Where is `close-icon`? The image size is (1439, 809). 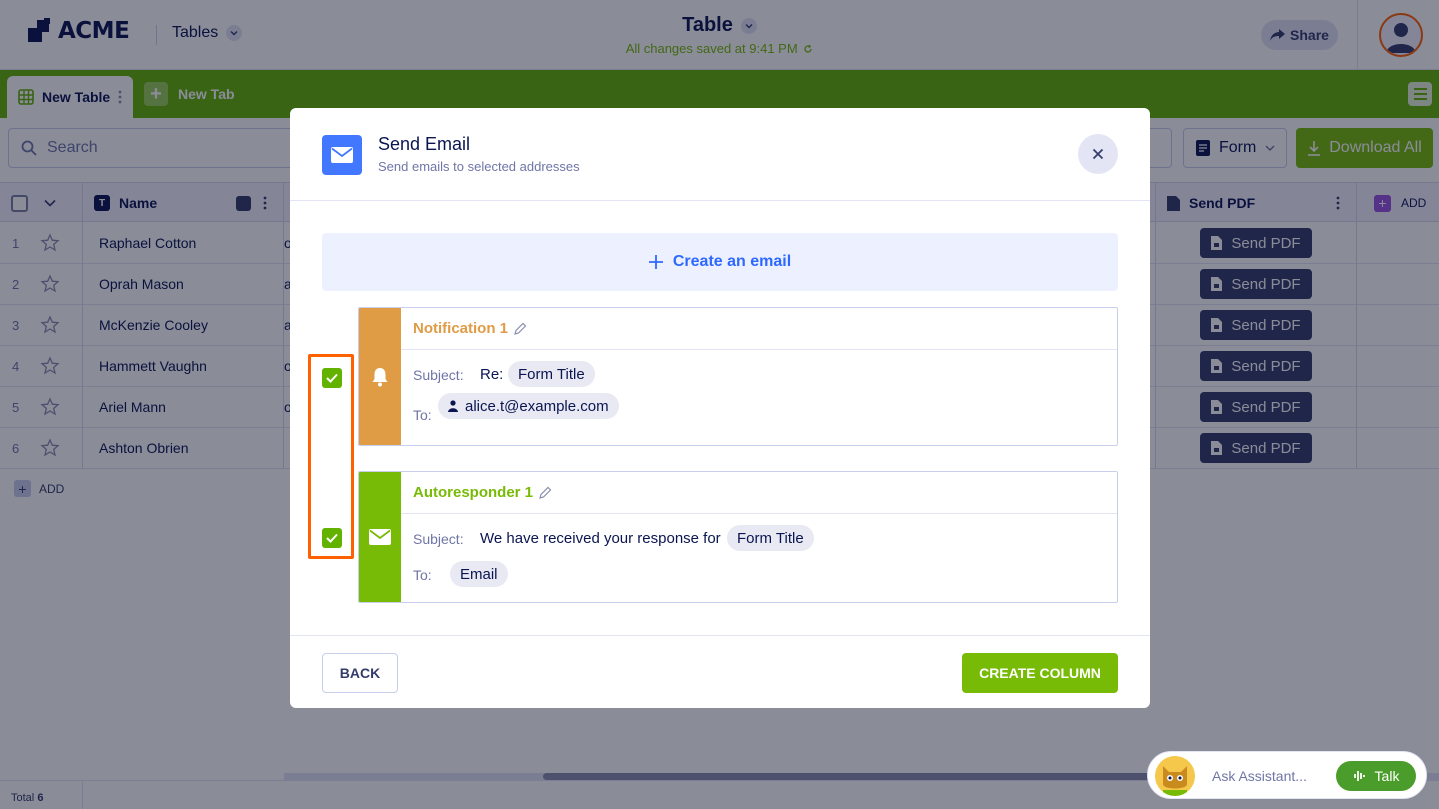 close-icon is located at coordinates (1098, 154).